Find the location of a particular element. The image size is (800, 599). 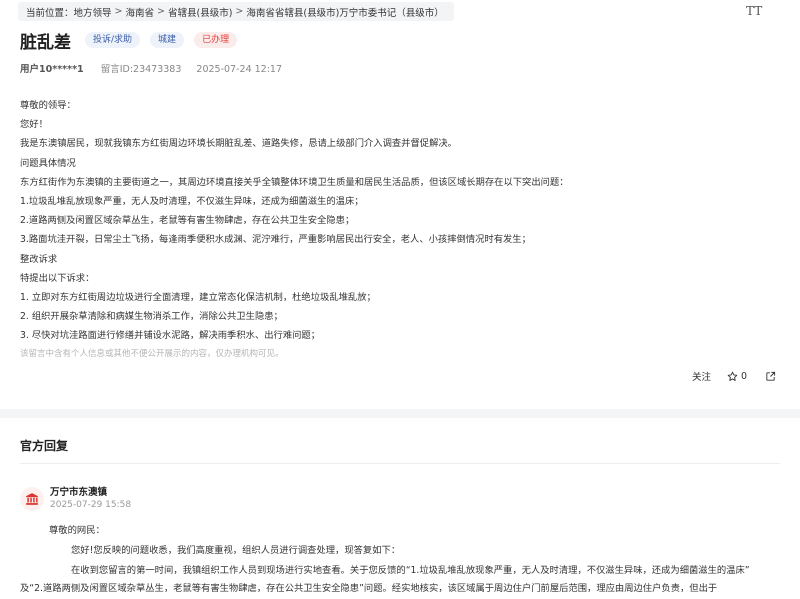

breadcrumb-prefix: 当前位置： is located at coordinates (50, 13).